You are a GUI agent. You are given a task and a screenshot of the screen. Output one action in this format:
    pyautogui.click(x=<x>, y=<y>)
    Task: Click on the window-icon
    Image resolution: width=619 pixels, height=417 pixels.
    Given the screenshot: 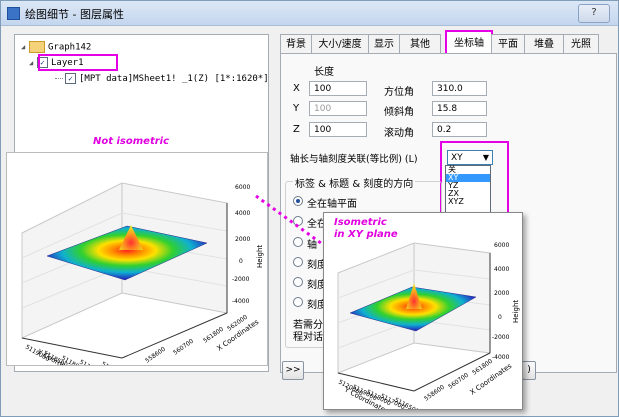 What is the action you would take?
    pyautogui.click(x=13, y=13)
    